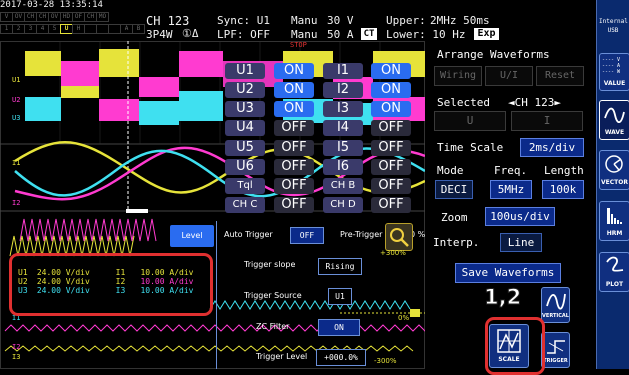  Describe the element at coordinates (245, 71) in the screenshot. I see `ch-name-u1: U1` at that location.